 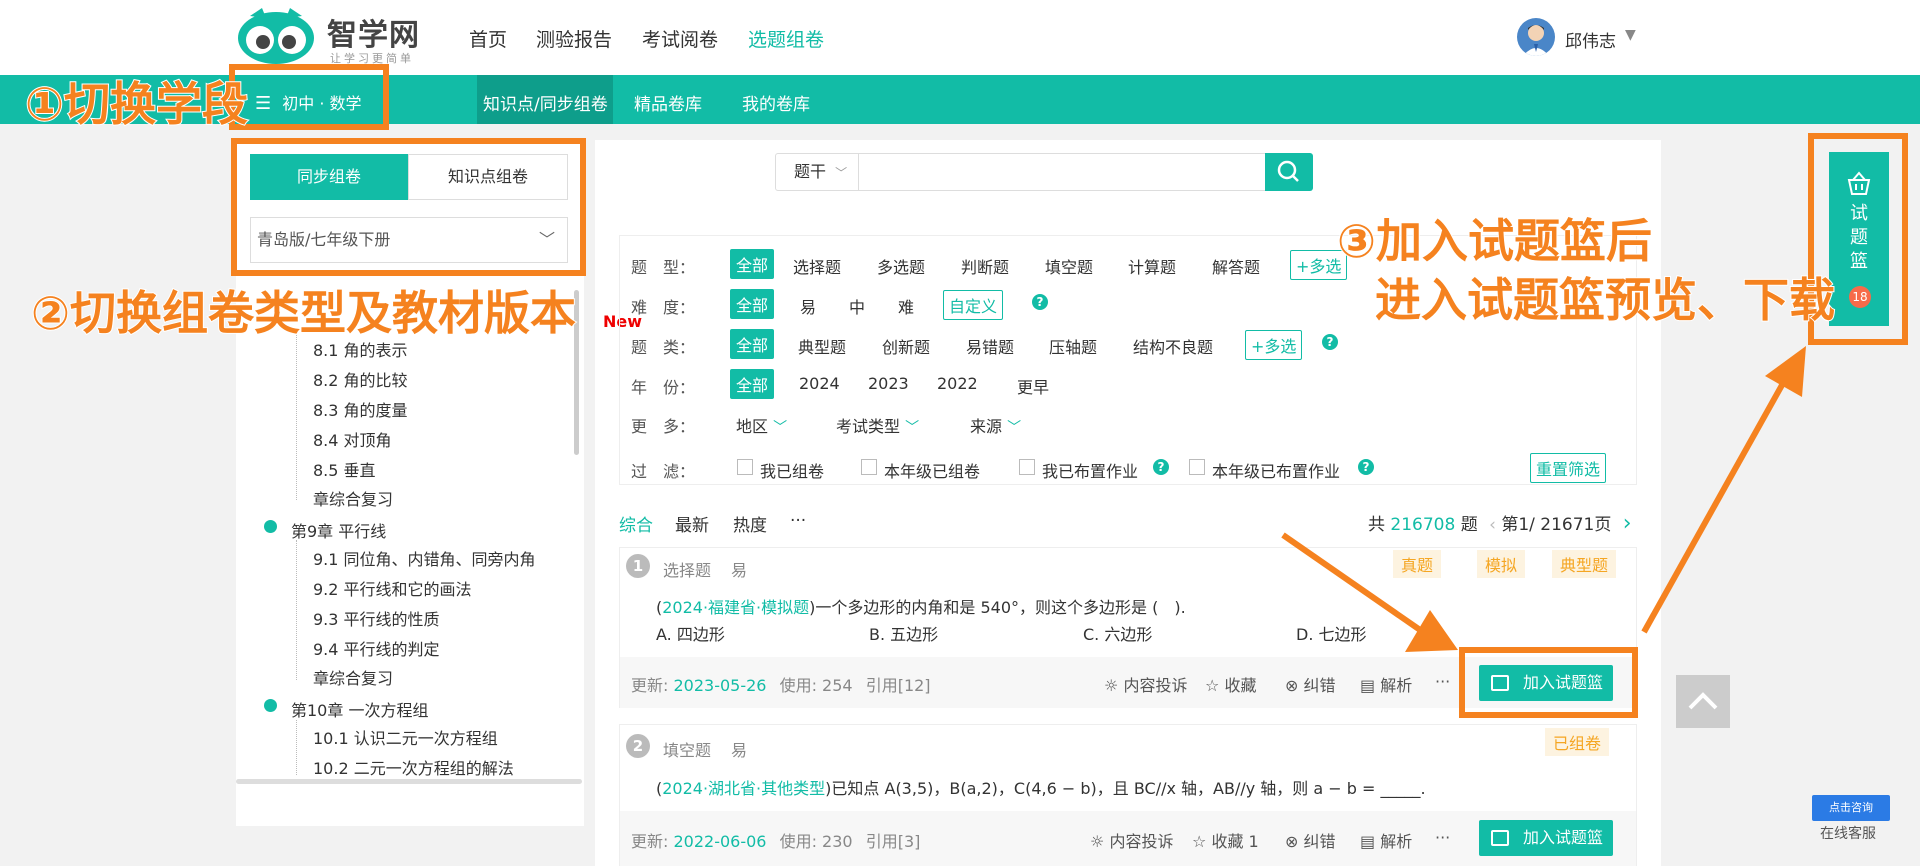 What do you see at coordinates (1723, 490) in the screenshot?
I see `arrow-to-basket` at bounding box center [1723, 490].